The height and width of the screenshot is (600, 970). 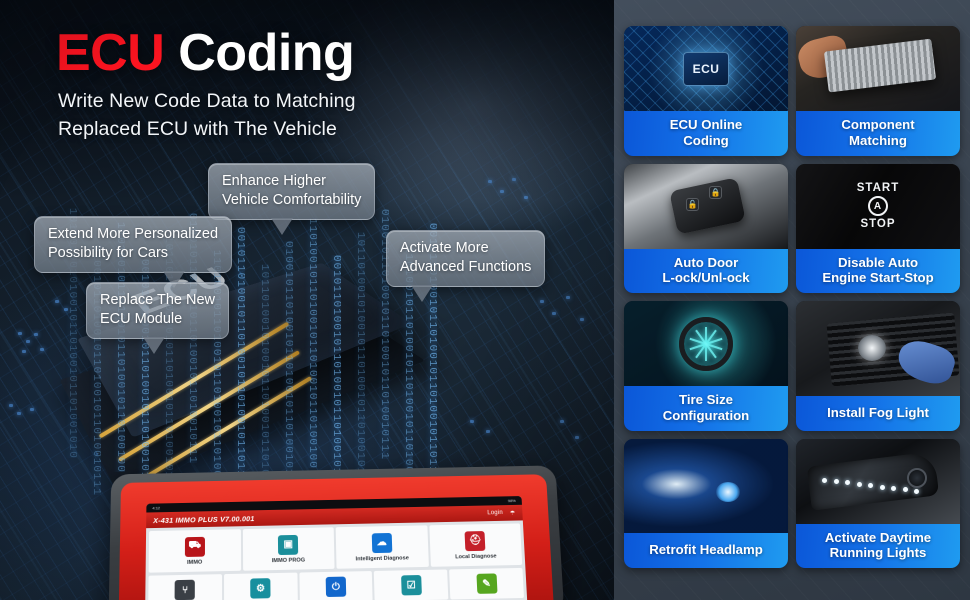 I want to click on feature-card-ecu-online-coding: ECU ECU Online Coding, so click(x=706, y=91).